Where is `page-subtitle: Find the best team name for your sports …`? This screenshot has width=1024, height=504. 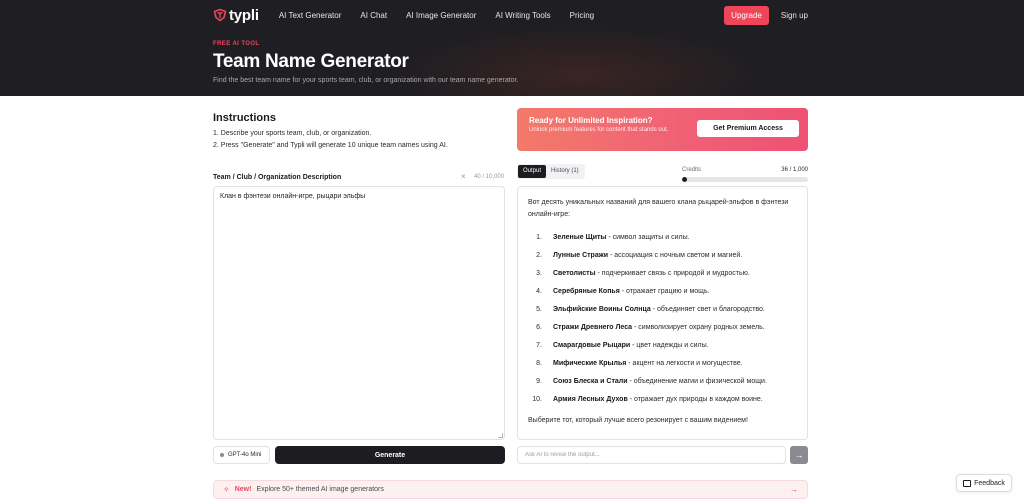
page-subtitle: Find the best team name for your sports … is located at coordinates (366, 80).